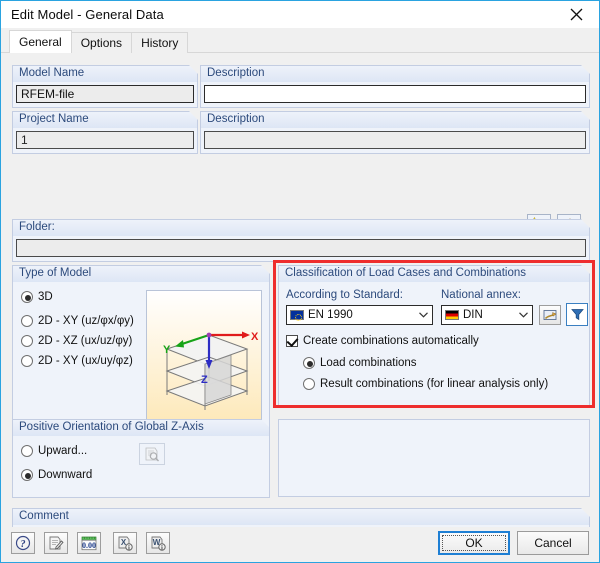  I want to click on radio-z-downward: Downward, so click(56, 475).